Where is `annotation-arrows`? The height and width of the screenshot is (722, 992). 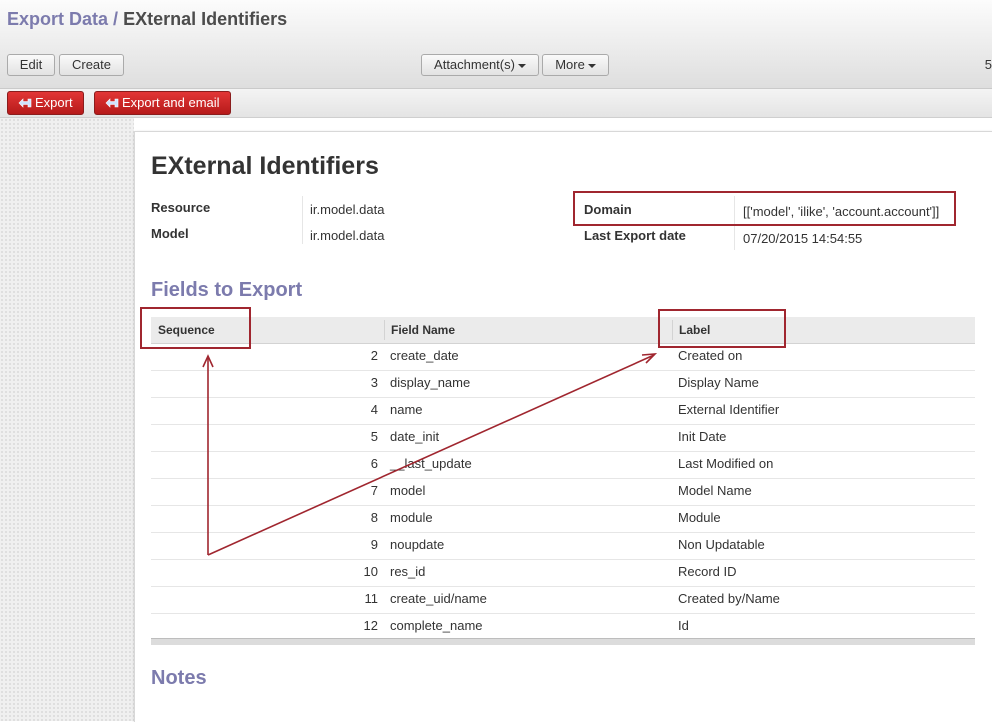 annotation-arrows is located at coordinates (430, 454).